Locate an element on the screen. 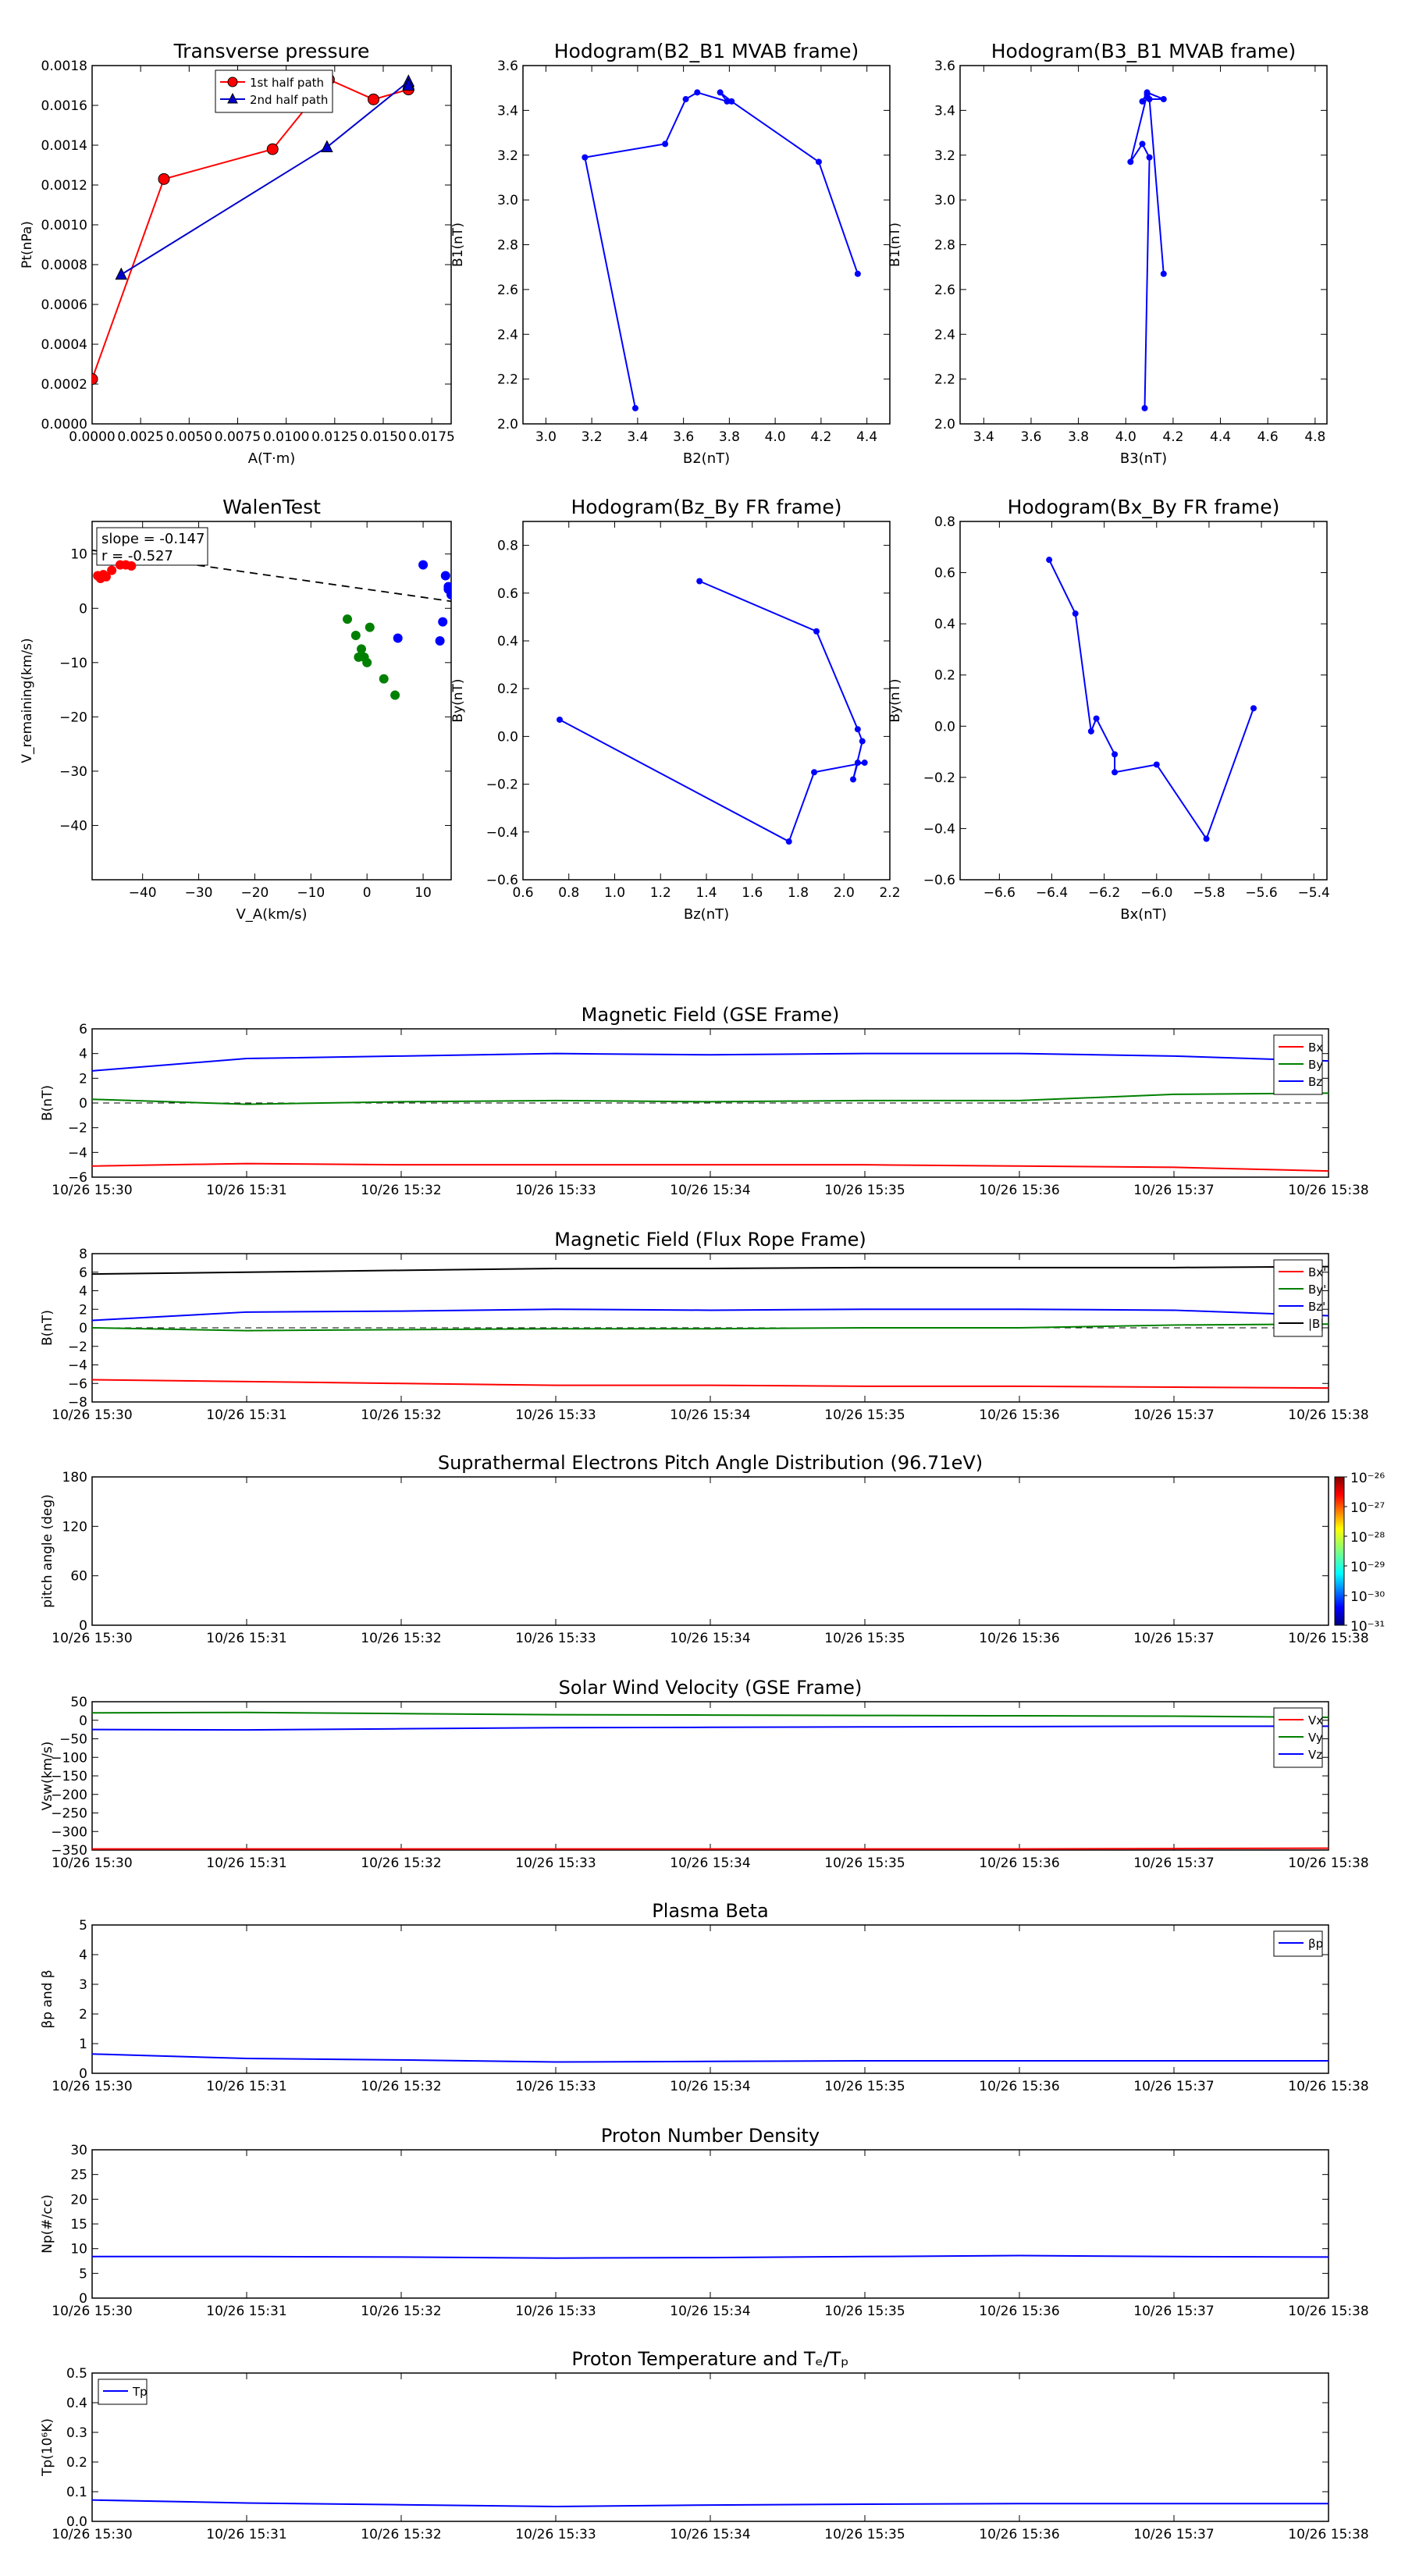 This screenshot has width=1405, height=2576. x-tick-label: 10/26 15:30 is located at coordinates (92, 1415).